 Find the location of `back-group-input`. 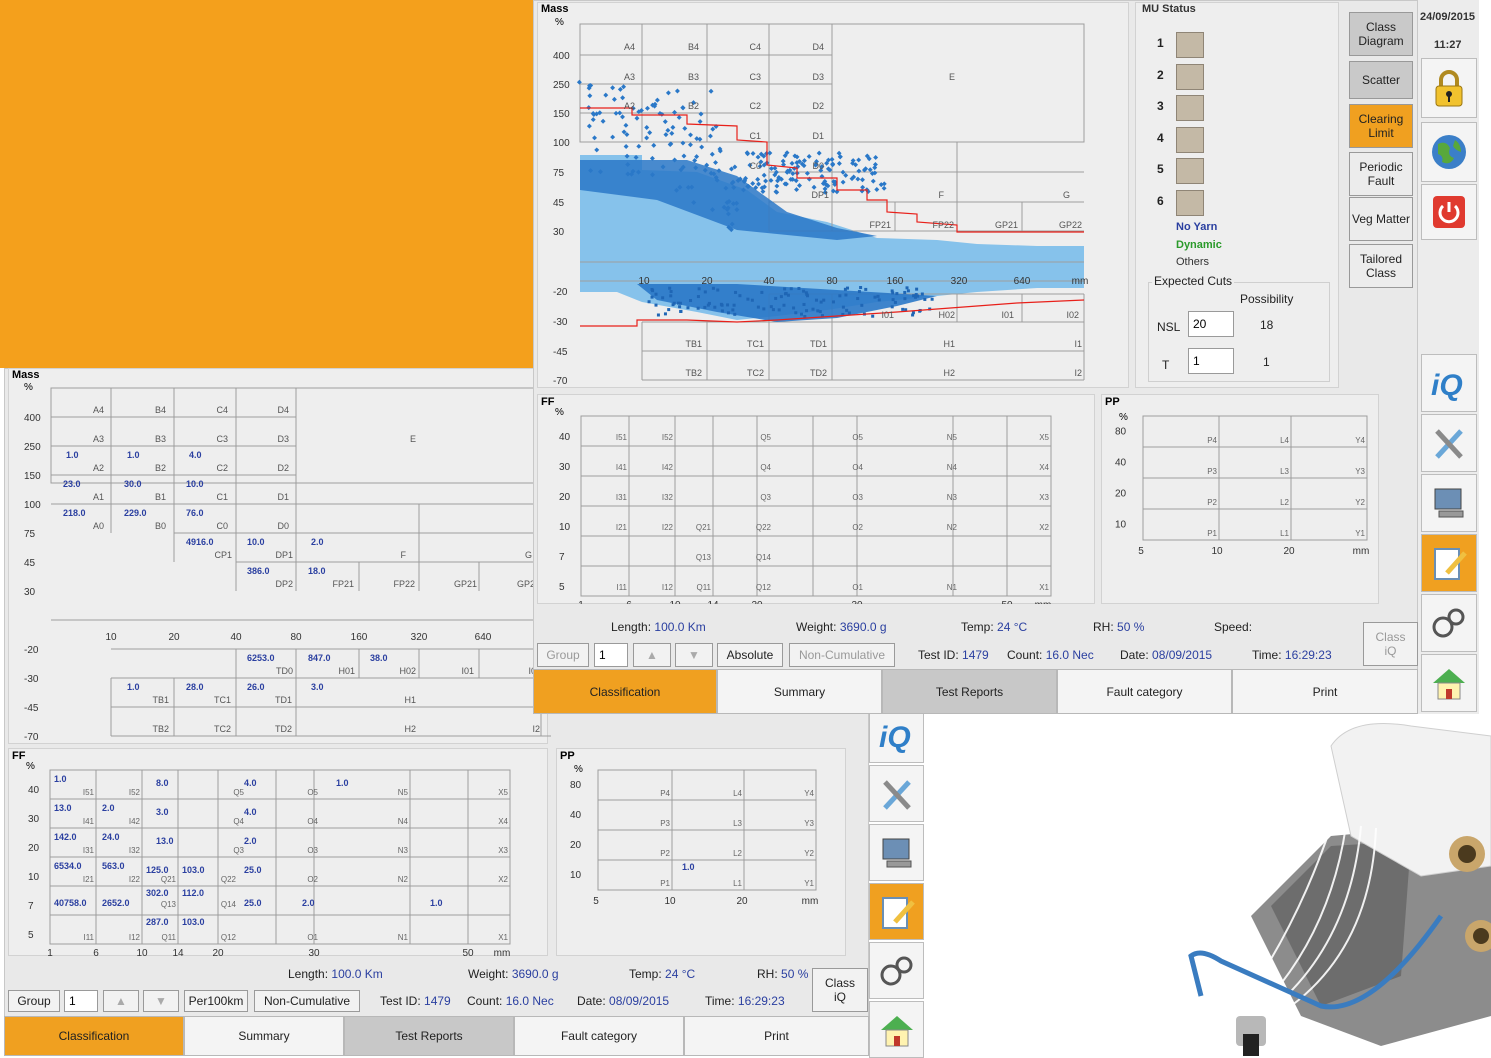

back-group-input is located at coordinates (81, 1001).